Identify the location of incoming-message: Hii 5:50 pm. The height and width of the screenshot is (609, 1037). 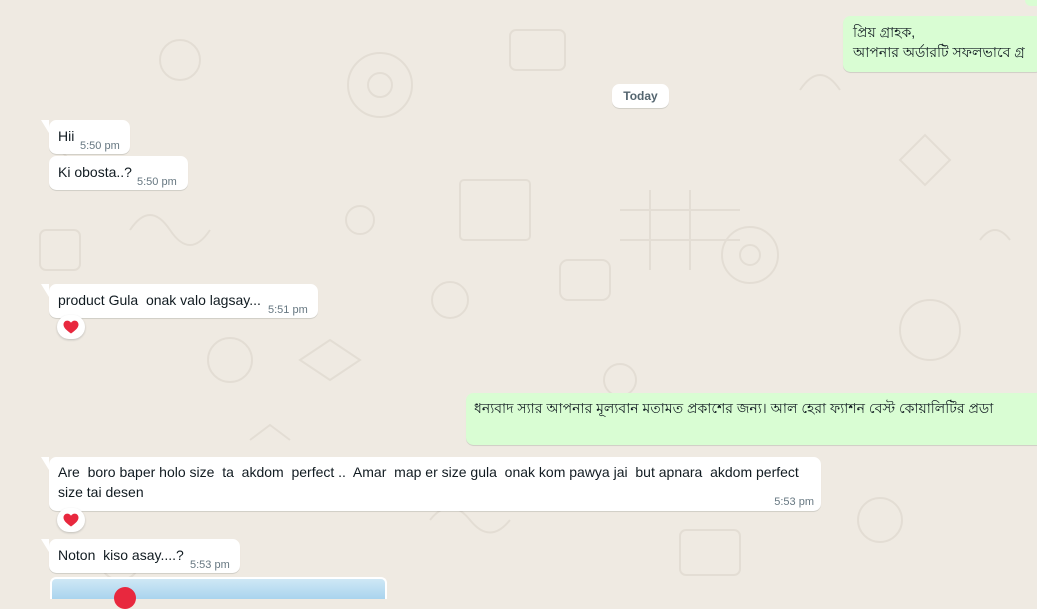
(85, 137).